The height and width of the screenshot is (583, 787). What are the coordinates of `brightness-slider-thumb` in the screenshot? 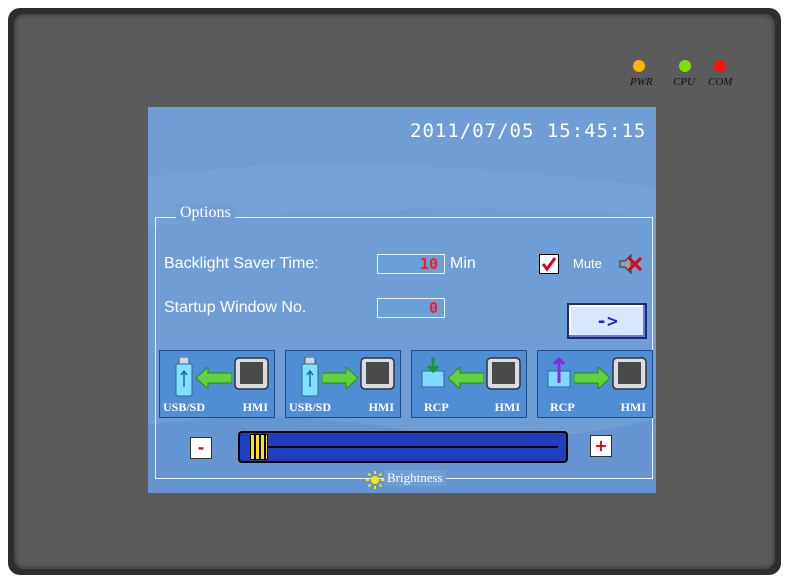 It's located at (259, 447).